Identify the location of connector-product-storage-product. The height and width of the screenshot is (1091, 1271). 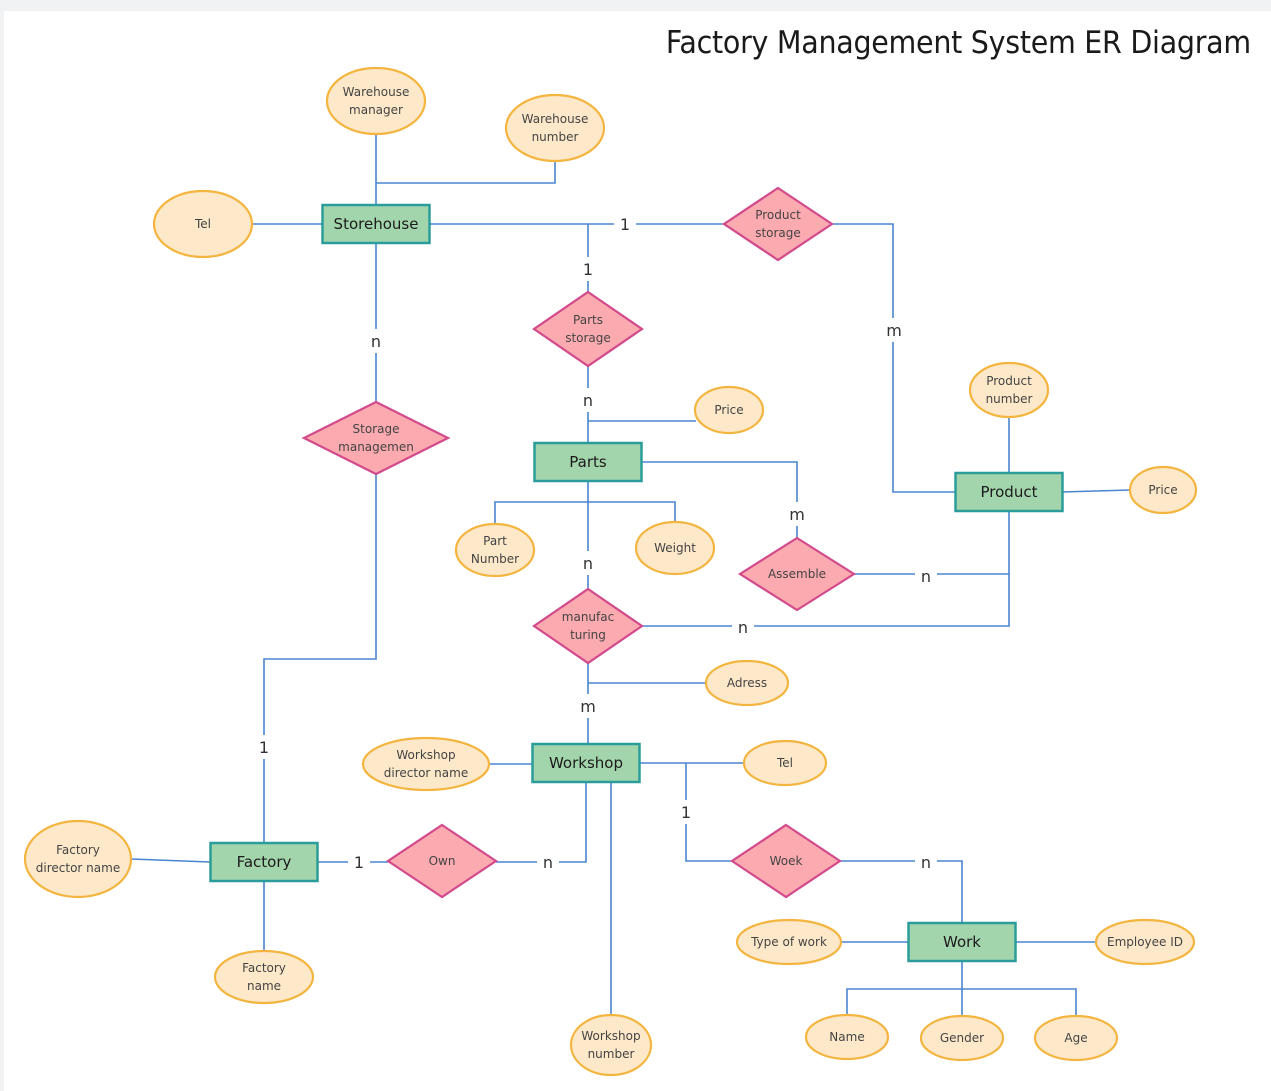
(893, 358).